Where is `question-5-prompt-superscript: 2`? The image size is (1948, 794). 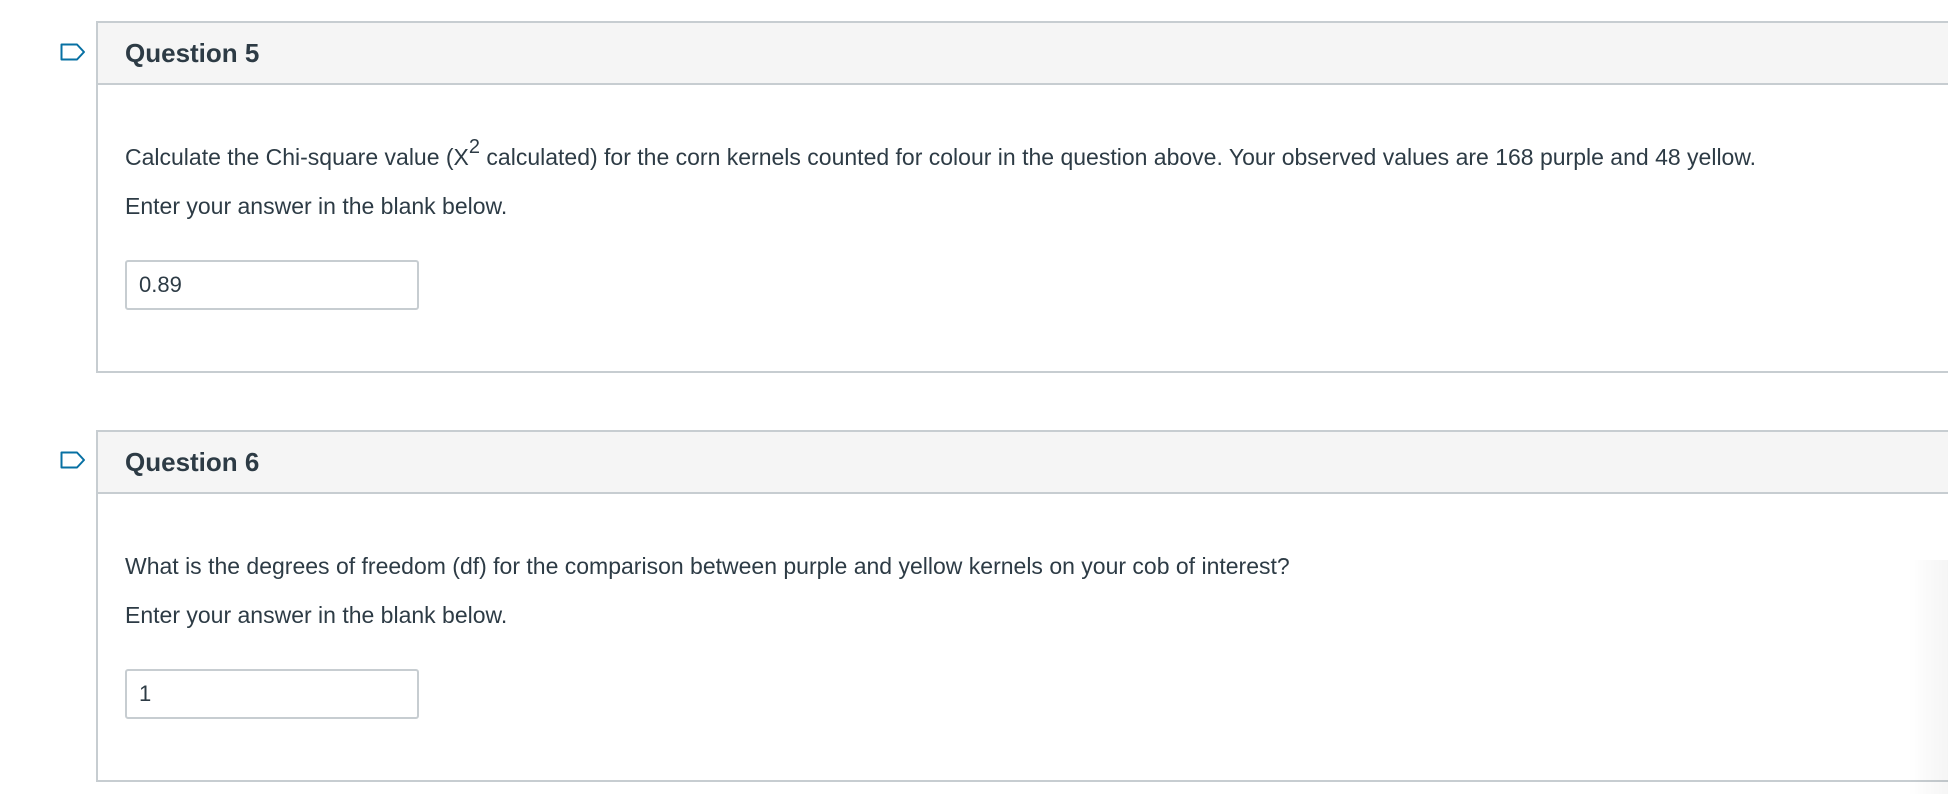
question-5-prompt-superscript: 2 is located at coordinates (474, 147).